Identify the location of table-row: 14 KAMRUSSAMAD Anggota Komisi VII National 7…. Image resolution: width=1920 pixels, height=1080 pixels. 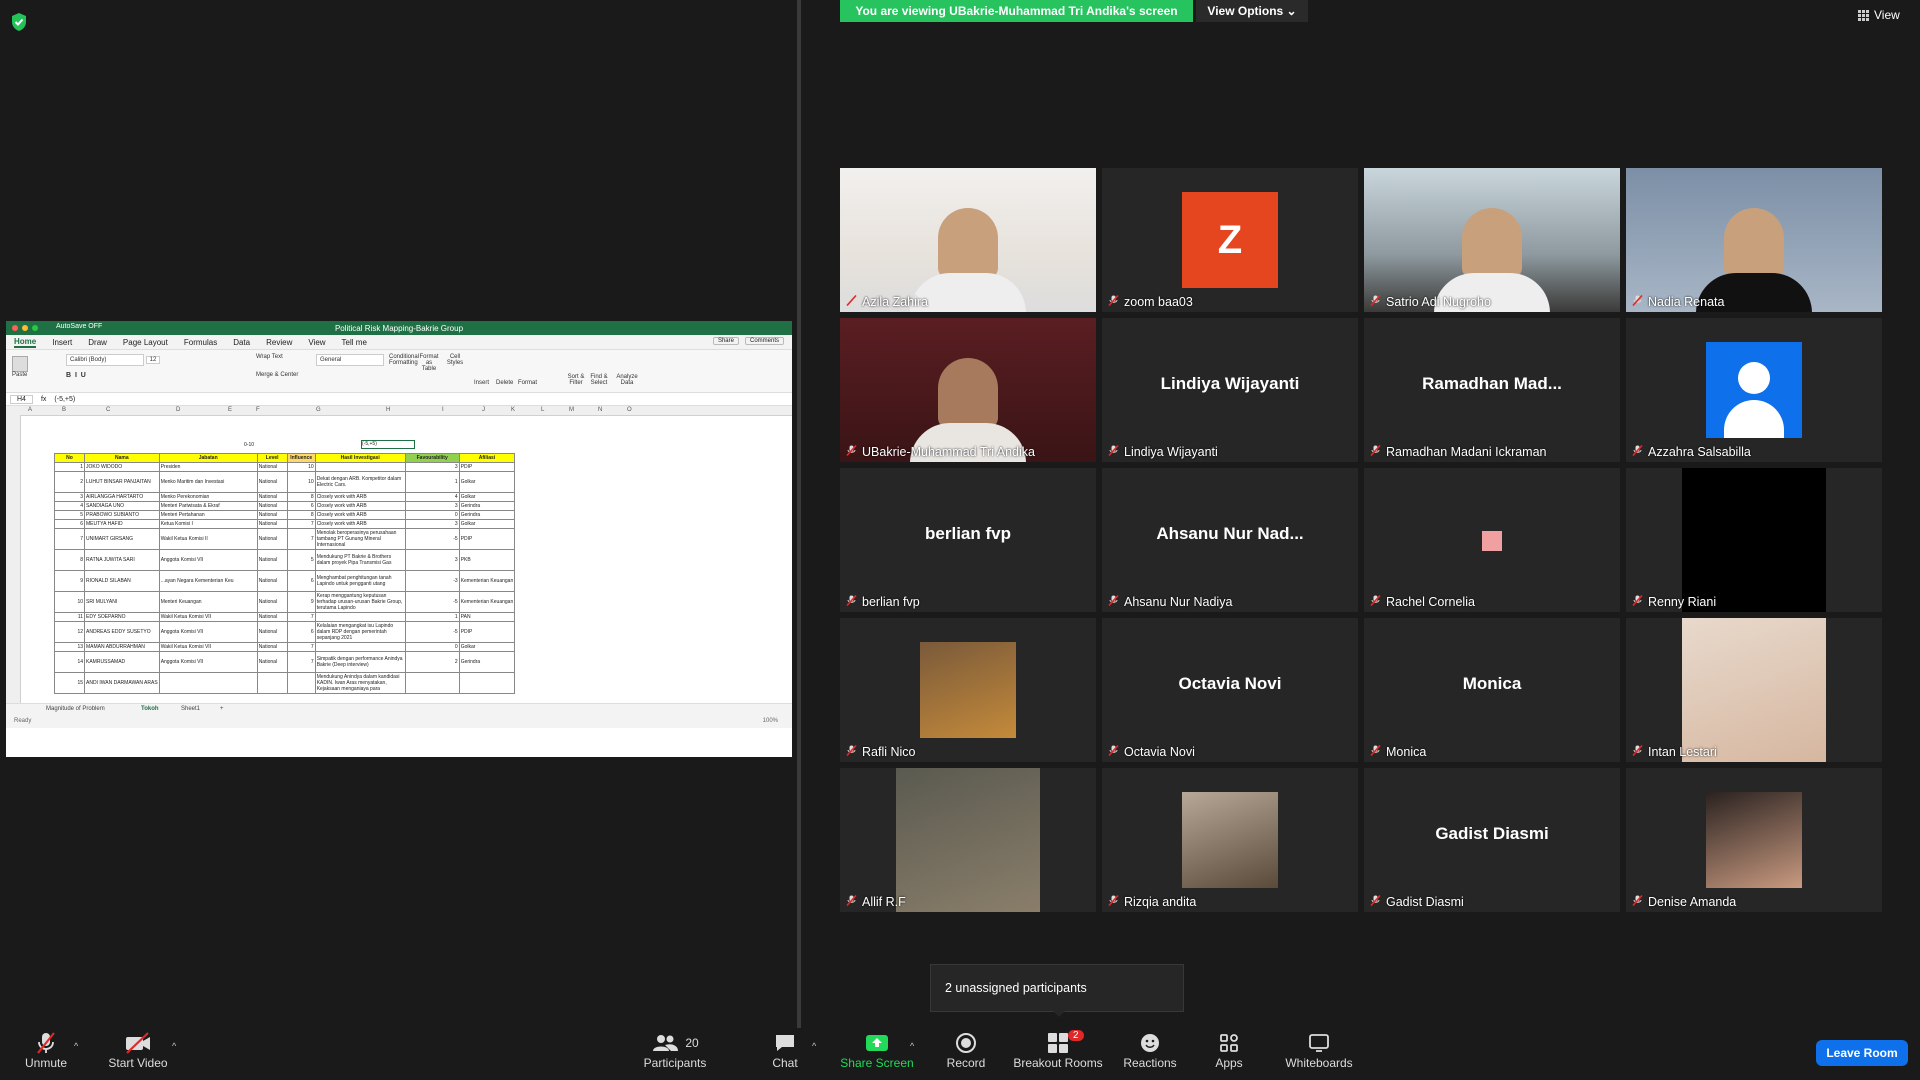
(285, 662).